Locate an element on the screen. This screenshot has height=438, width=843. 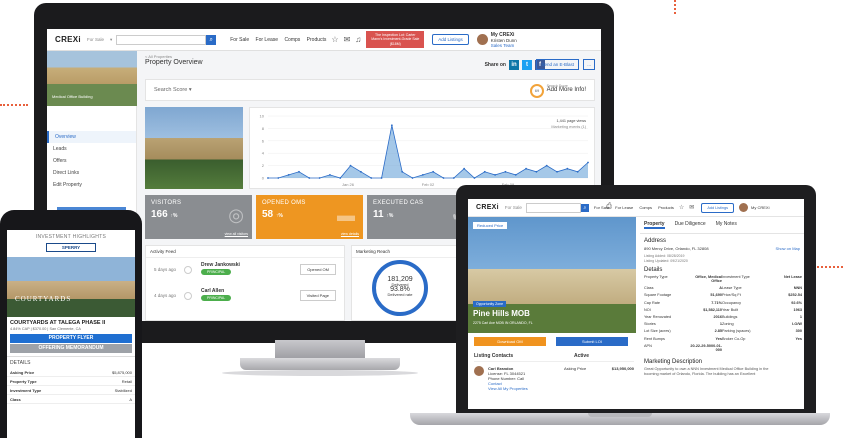
sidebar-item-overview: Overview is located at coordinates (91, 137).